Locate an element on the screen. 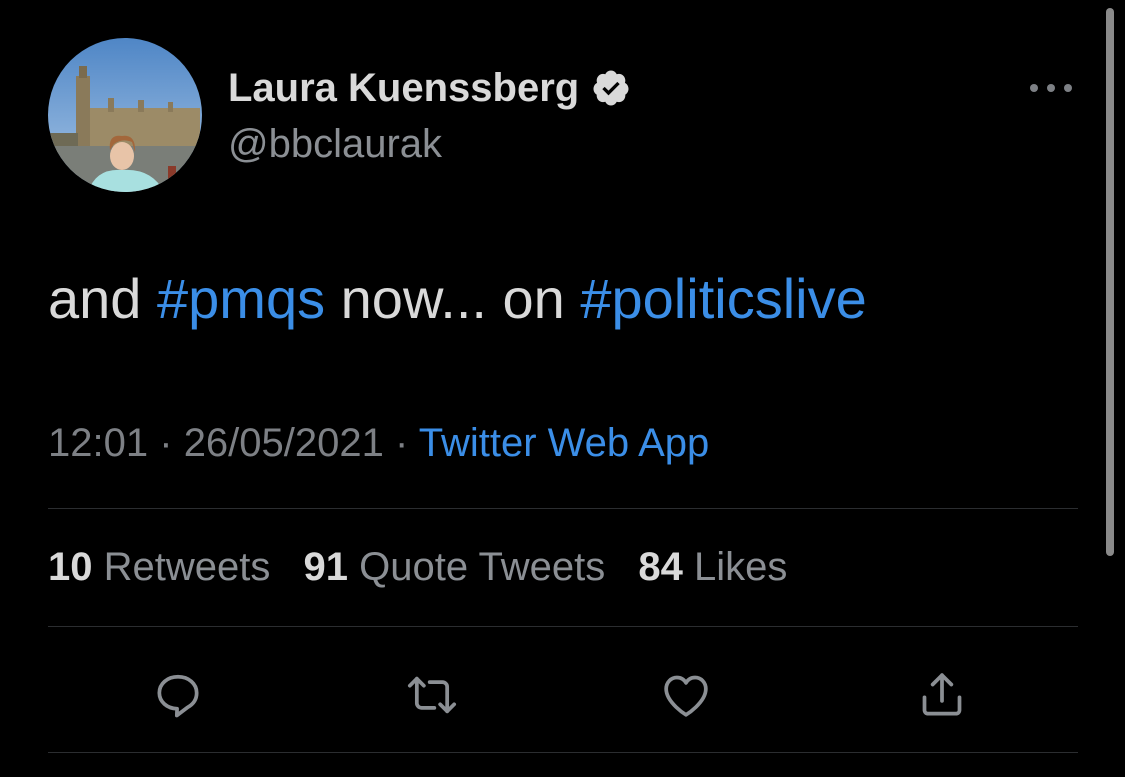 Image resolution: width=1125 pixels, height=777 pixels. likes-count: 84 is located at coordinates (660, 567).